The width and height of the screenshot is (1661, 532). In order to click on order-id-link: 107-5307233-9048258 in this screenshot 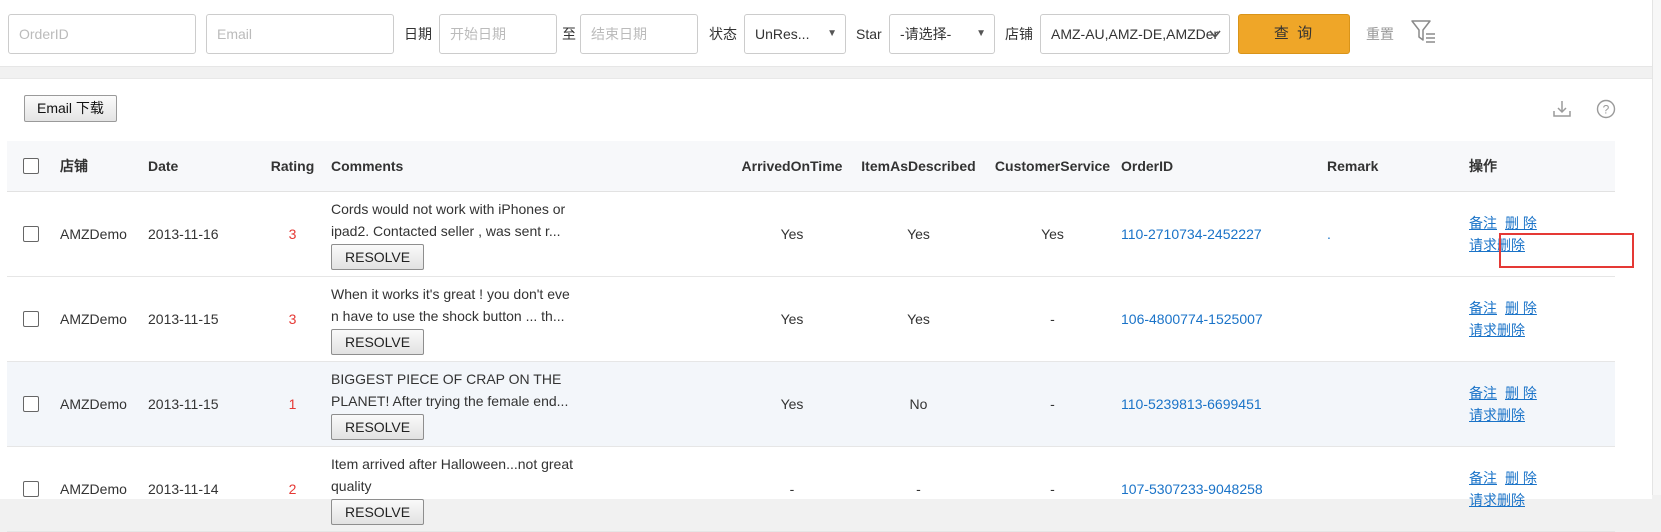, I will do `click(1224, 488)`.